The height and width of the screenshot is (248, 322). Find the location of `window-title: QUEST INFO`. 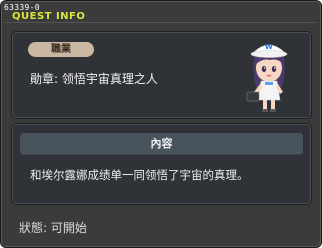

window-title: QUEST INFO is located at coordinates (49, 16).